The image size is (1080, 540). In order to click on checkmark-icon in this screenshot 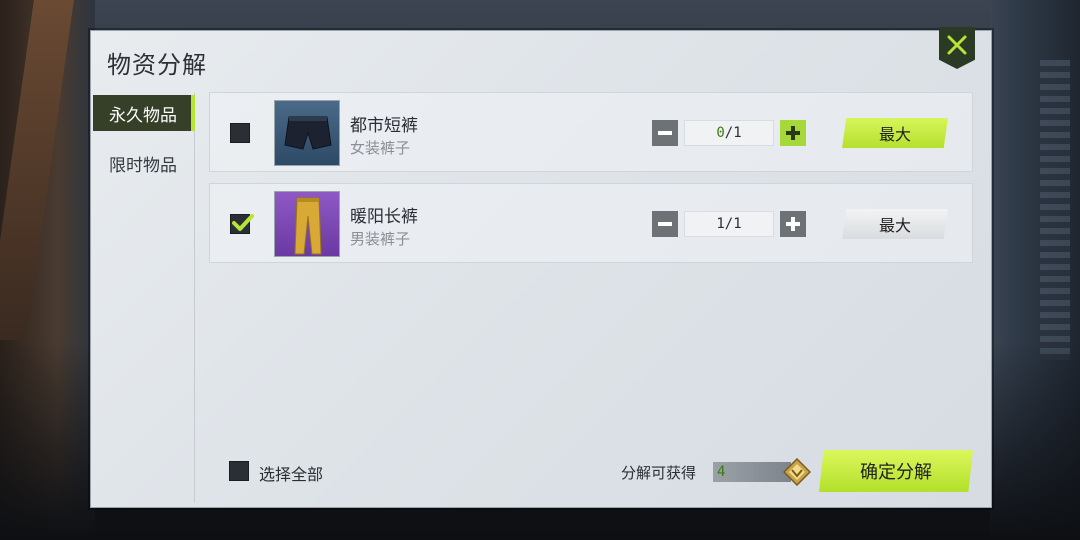, I will do `click(243, 222)`.